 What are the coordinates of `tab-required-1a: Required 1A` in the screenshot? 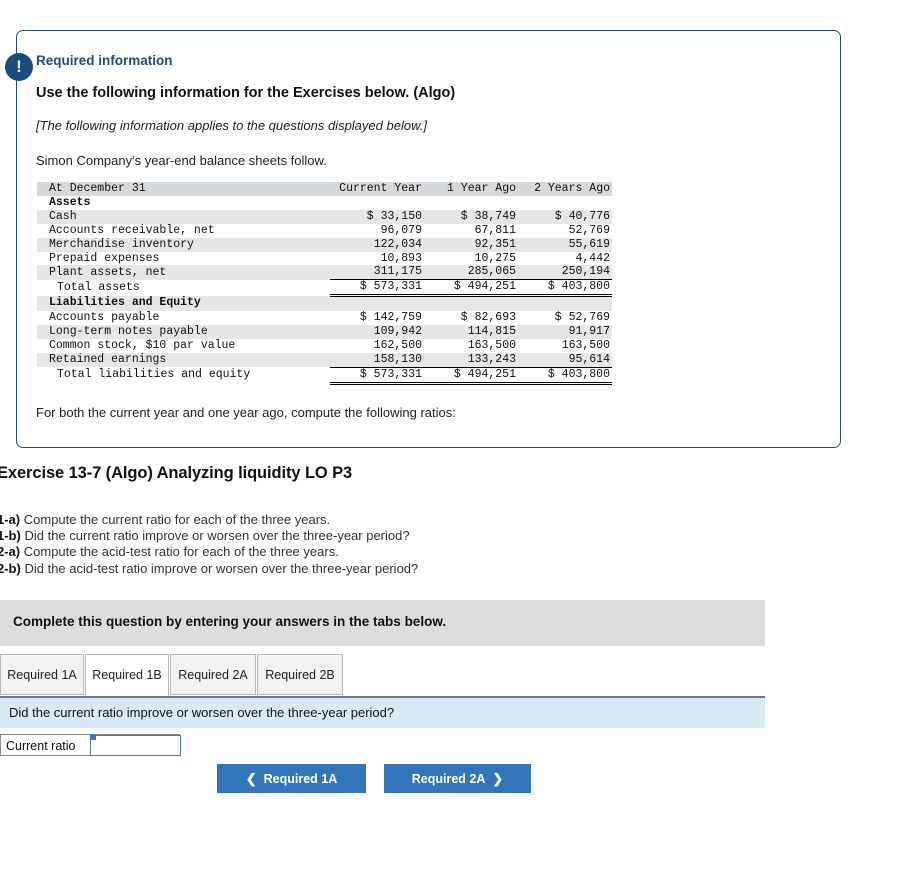 It's located at (42, 674).